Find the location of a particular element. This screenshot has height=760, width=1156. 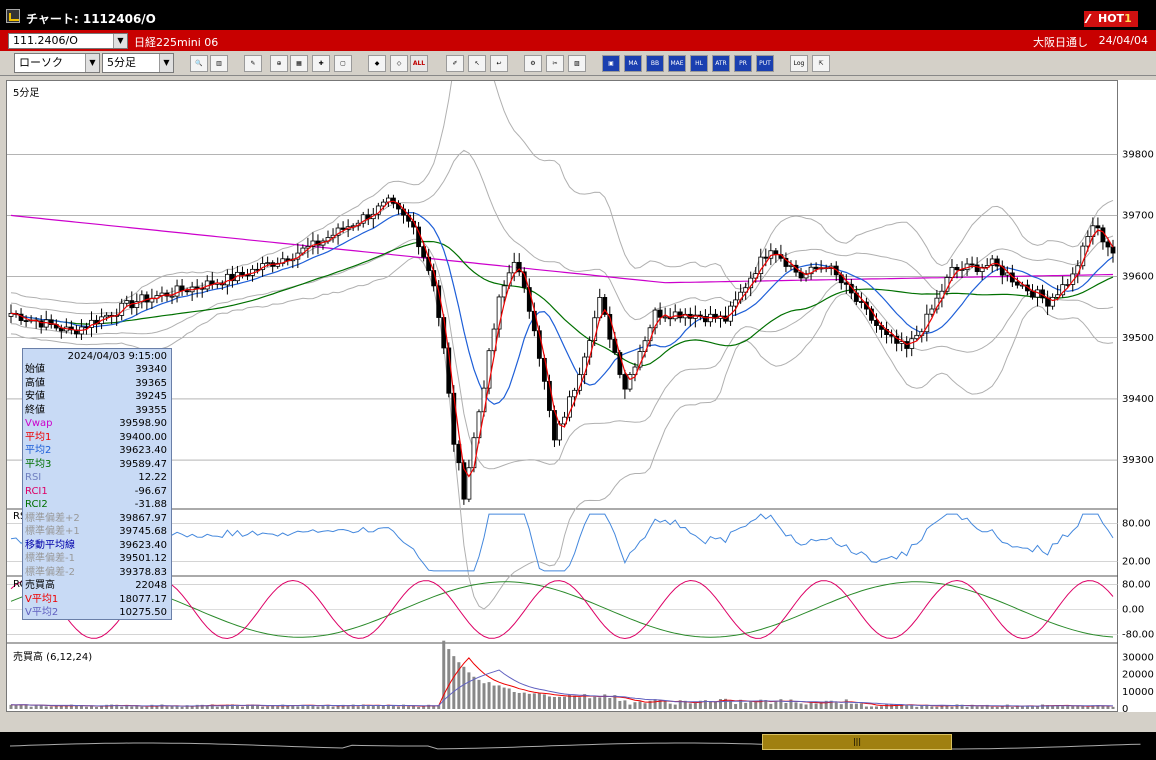

pr-button: PR is located at coordinates (743, 63).